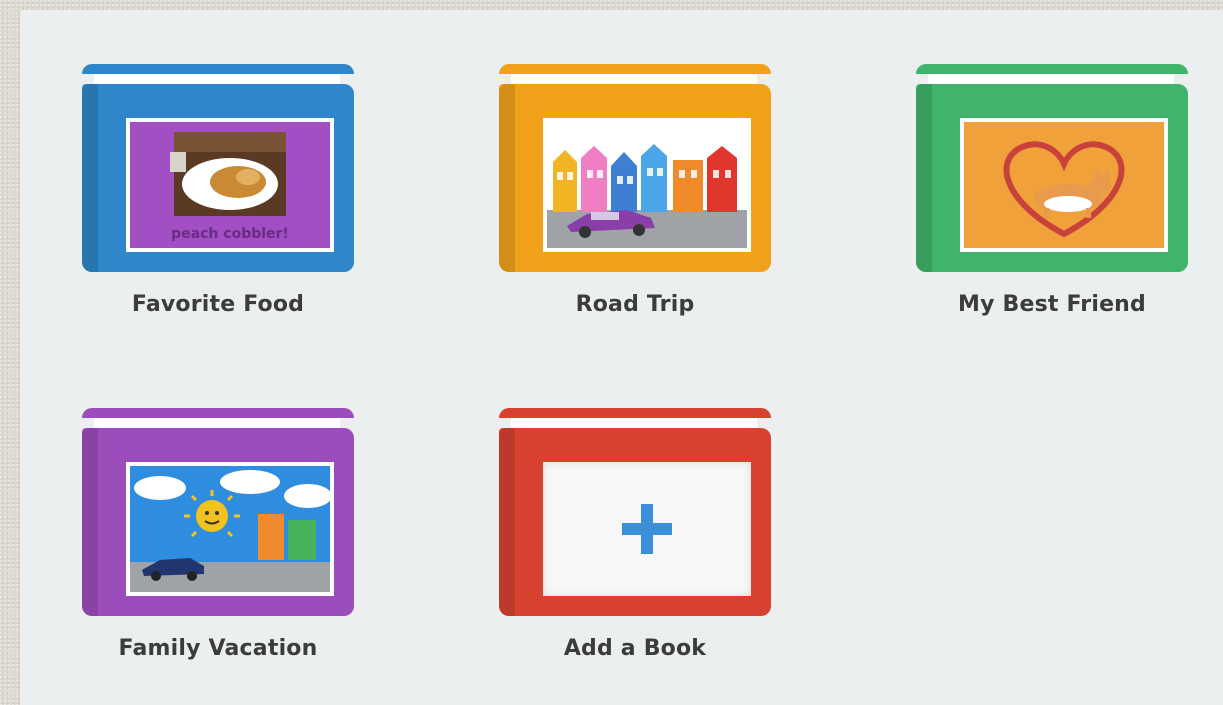 Image resolution: width=1223 pixels, height=705 pixels. I want to click on book-road-trip: Road Trip, so click(635, 189).